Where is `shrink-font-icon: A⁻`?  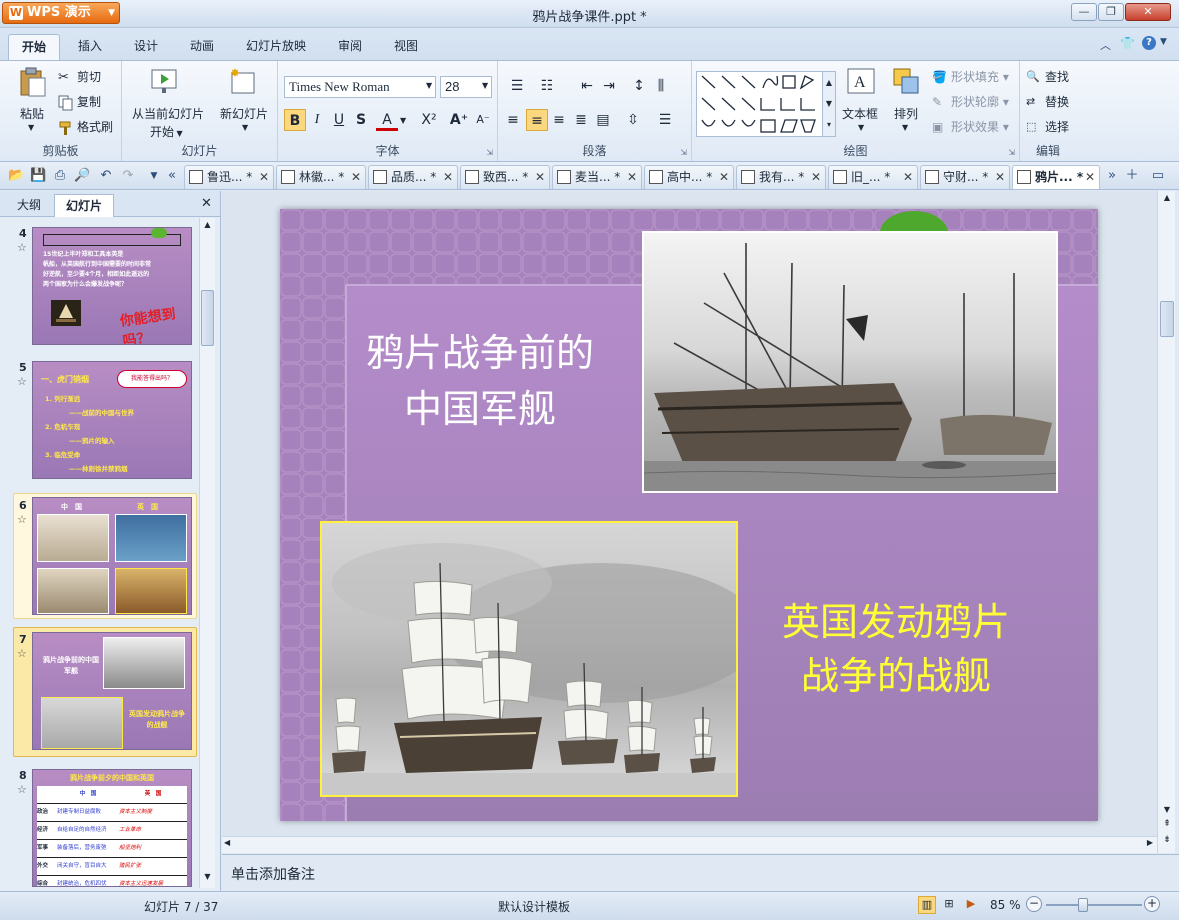
shrink-font-icon: A⁻ is located at coordinates (483, 120).